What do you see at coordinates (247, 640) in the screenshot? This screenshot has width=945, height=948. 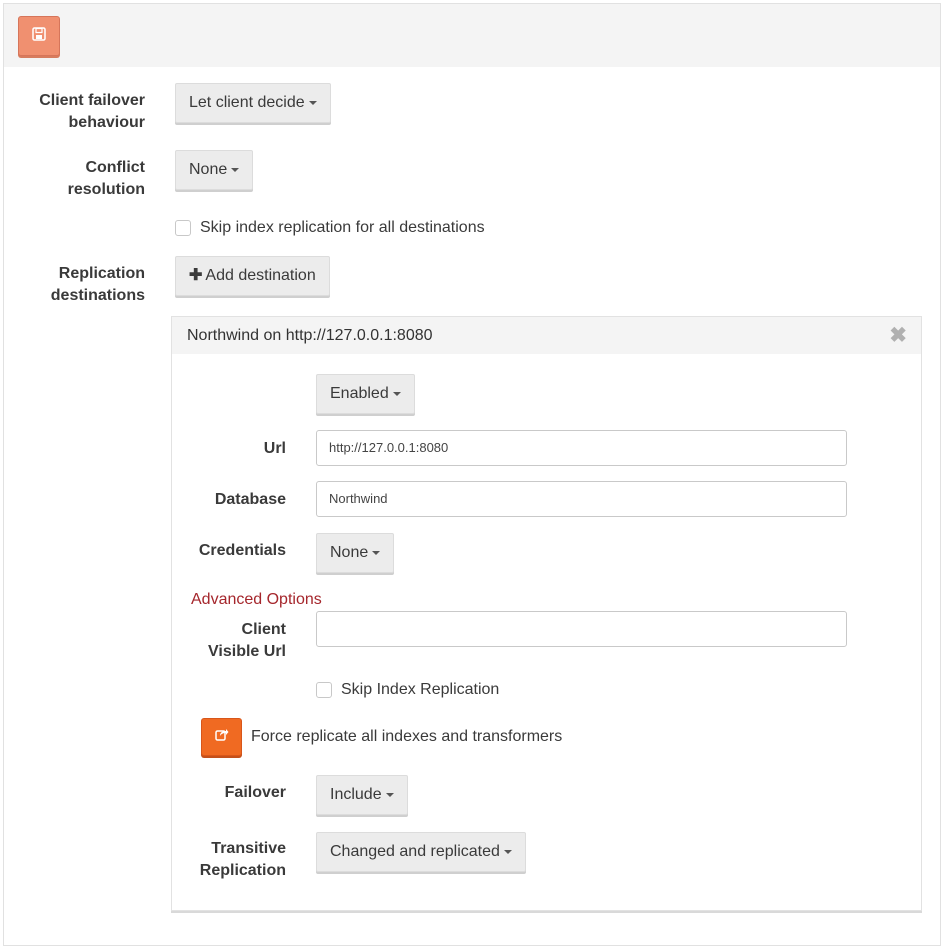 I see `client-visible-url-label: Client Visible Url` at bounding box center [247, 640].